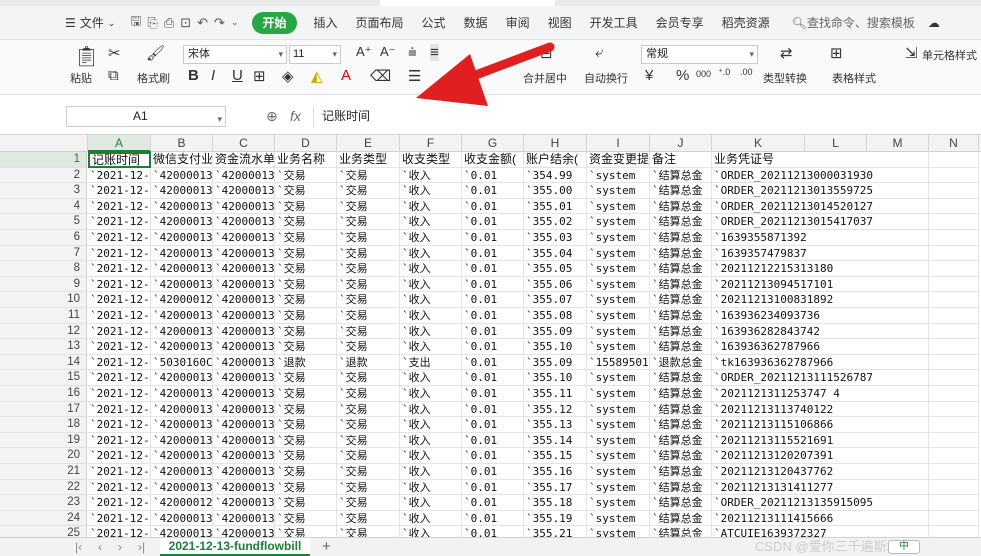  Describe the element at coordinates (237, 75) in the screenshot. I see `underline-button: U` at that location.